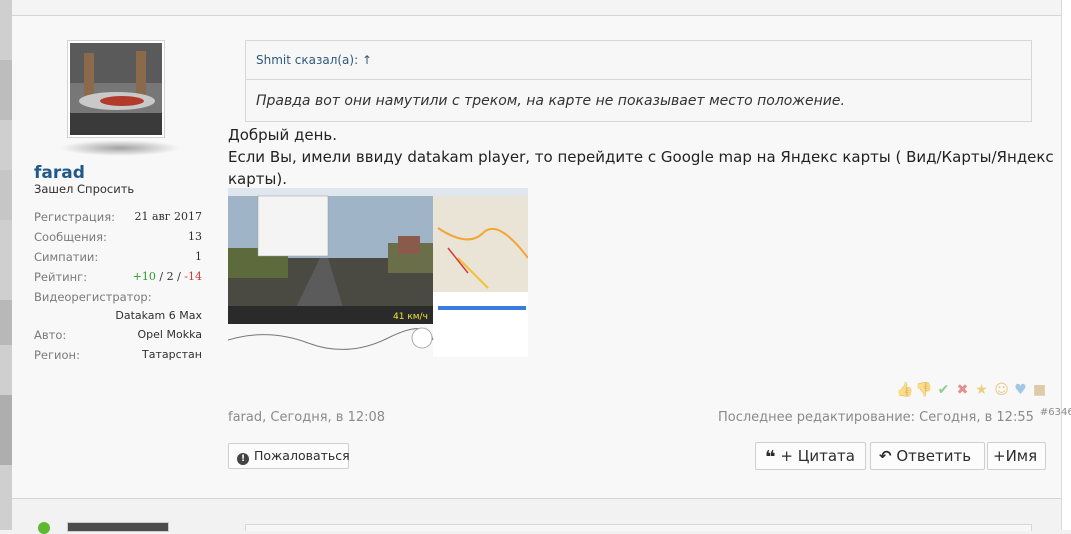 The image size is (1071, 534). I want to click on info-label: Сообщения:, so click(70, 237).